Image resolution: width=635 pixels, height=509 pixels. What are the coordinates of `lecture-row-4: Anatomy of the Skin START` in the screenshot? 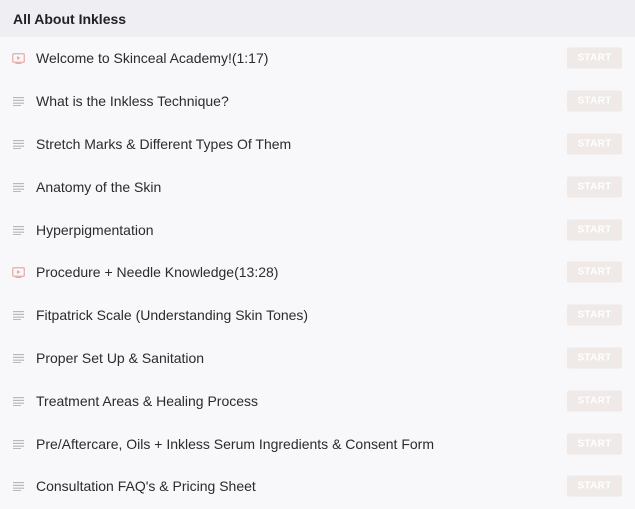 It's located at (317, 186).